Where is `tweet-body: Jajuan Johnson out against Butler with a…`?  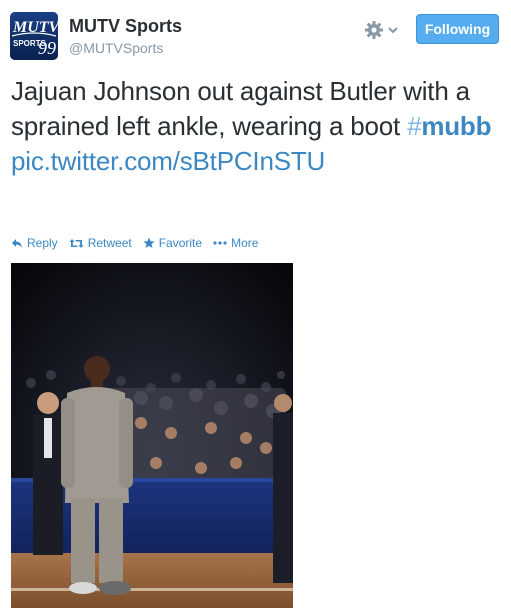
tweet-body: Jajuan Johnson out against Butler with a… is located at coordinates (240, 108).